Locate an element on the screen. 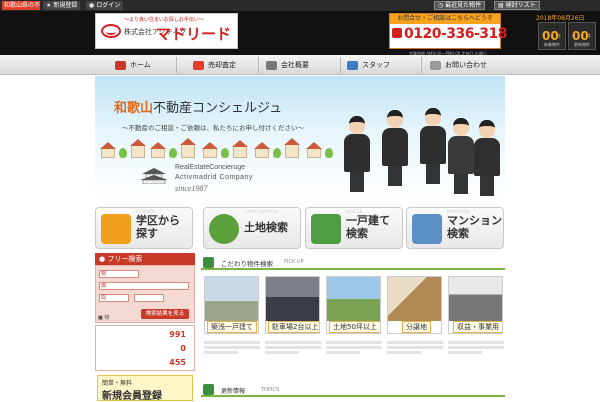  category-school-search: SCHOOL 学区から 探す is located at coordinates (144, 228).